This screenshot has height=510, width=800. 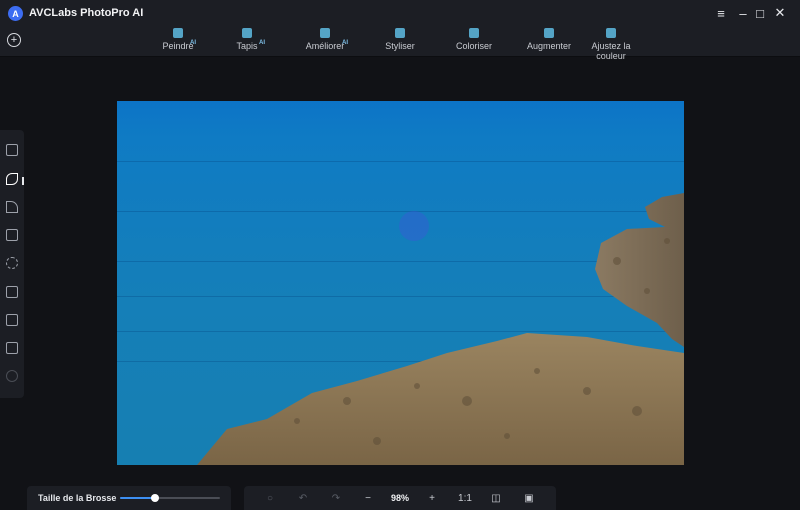 What do you see at coordinates (178, 33) in the screenshot?
I see `paint-icon` at bounding box center [178, 33].